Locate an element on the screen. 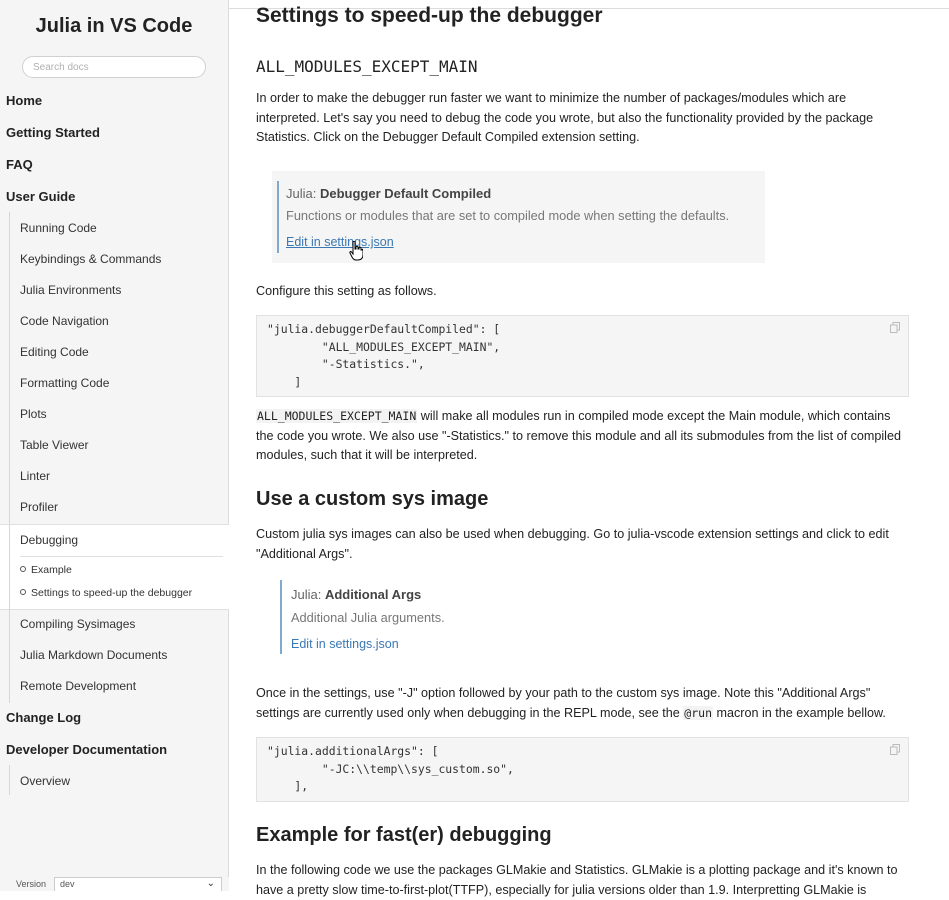  toc-label: Example is located at coordinates (51, 570).